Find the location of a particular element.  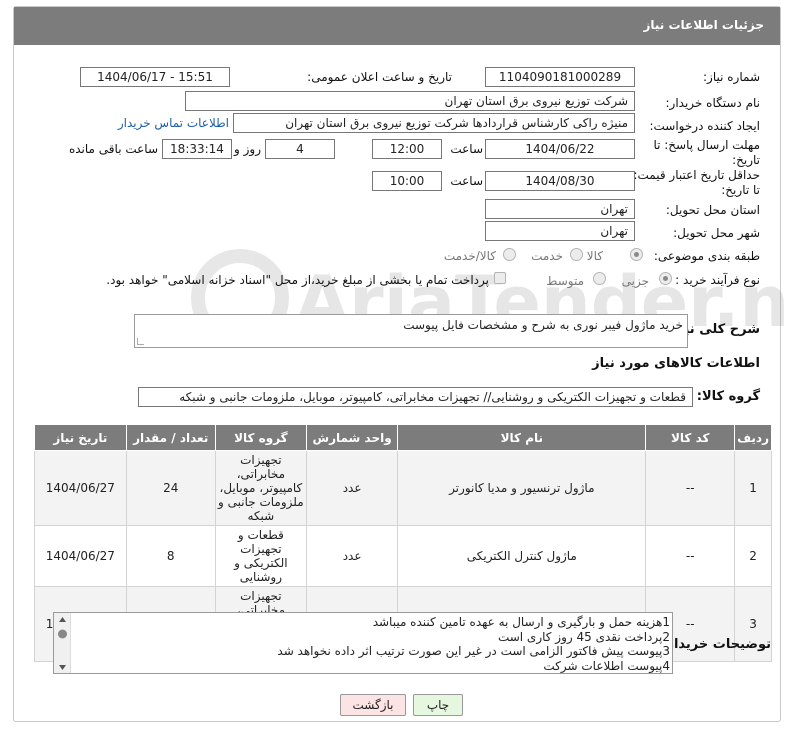

treasury-checkbox is located at coordinates (500, 278).